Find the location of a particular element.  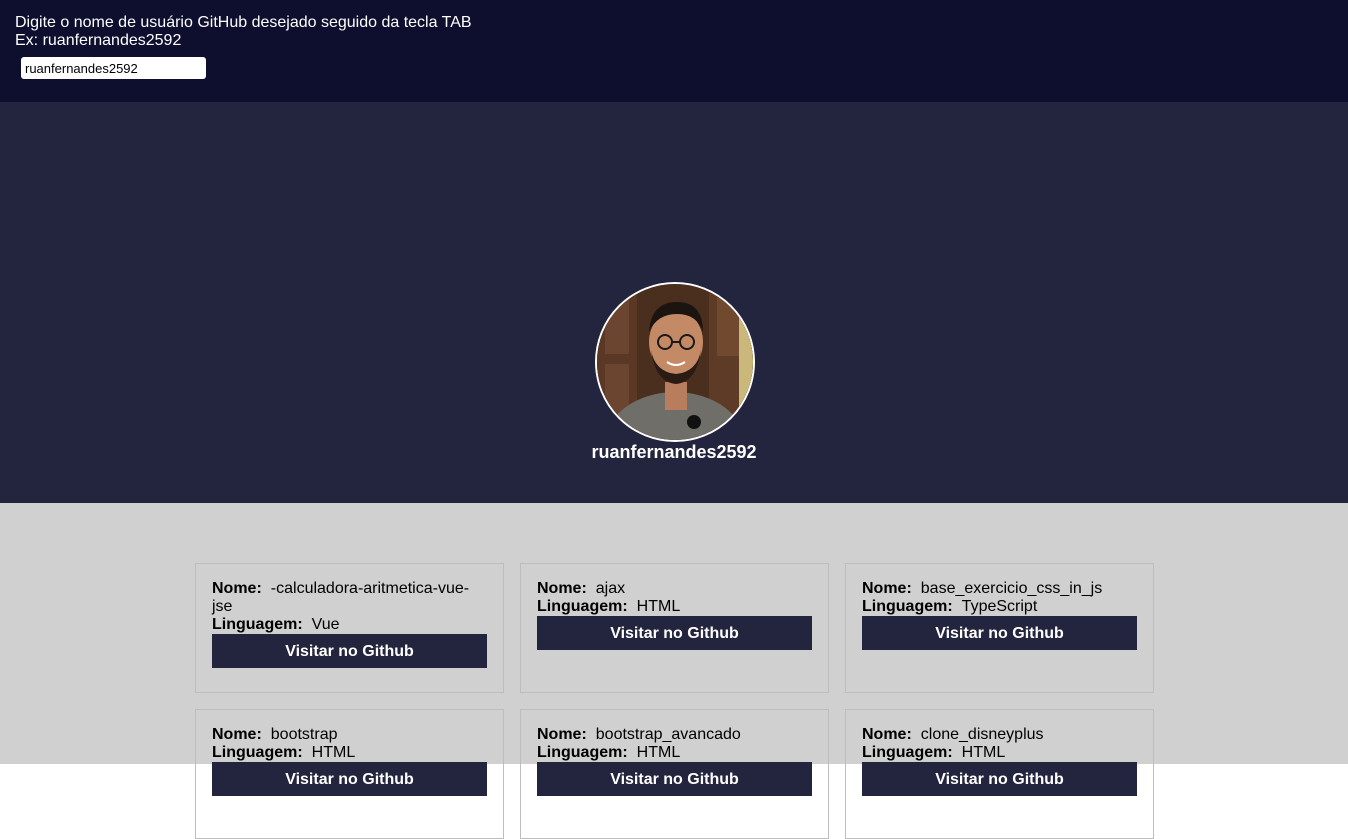

repo-name-row: Nome: bootstrap is located at coordinates (349, 735).